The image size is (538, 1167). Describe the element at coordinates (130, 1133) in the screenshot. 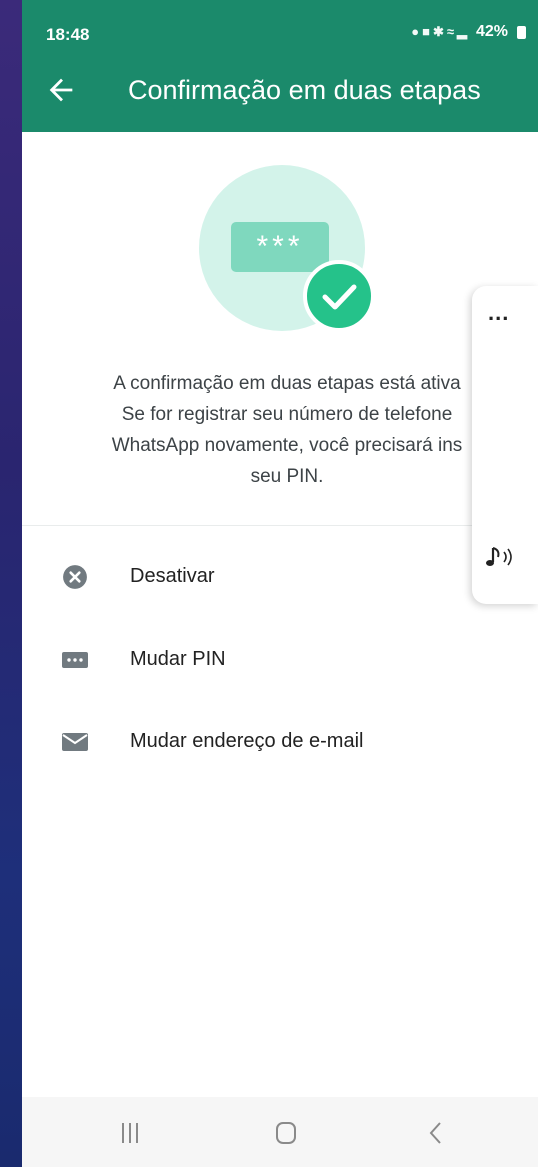

I see `recent-apps-icon` at that location.